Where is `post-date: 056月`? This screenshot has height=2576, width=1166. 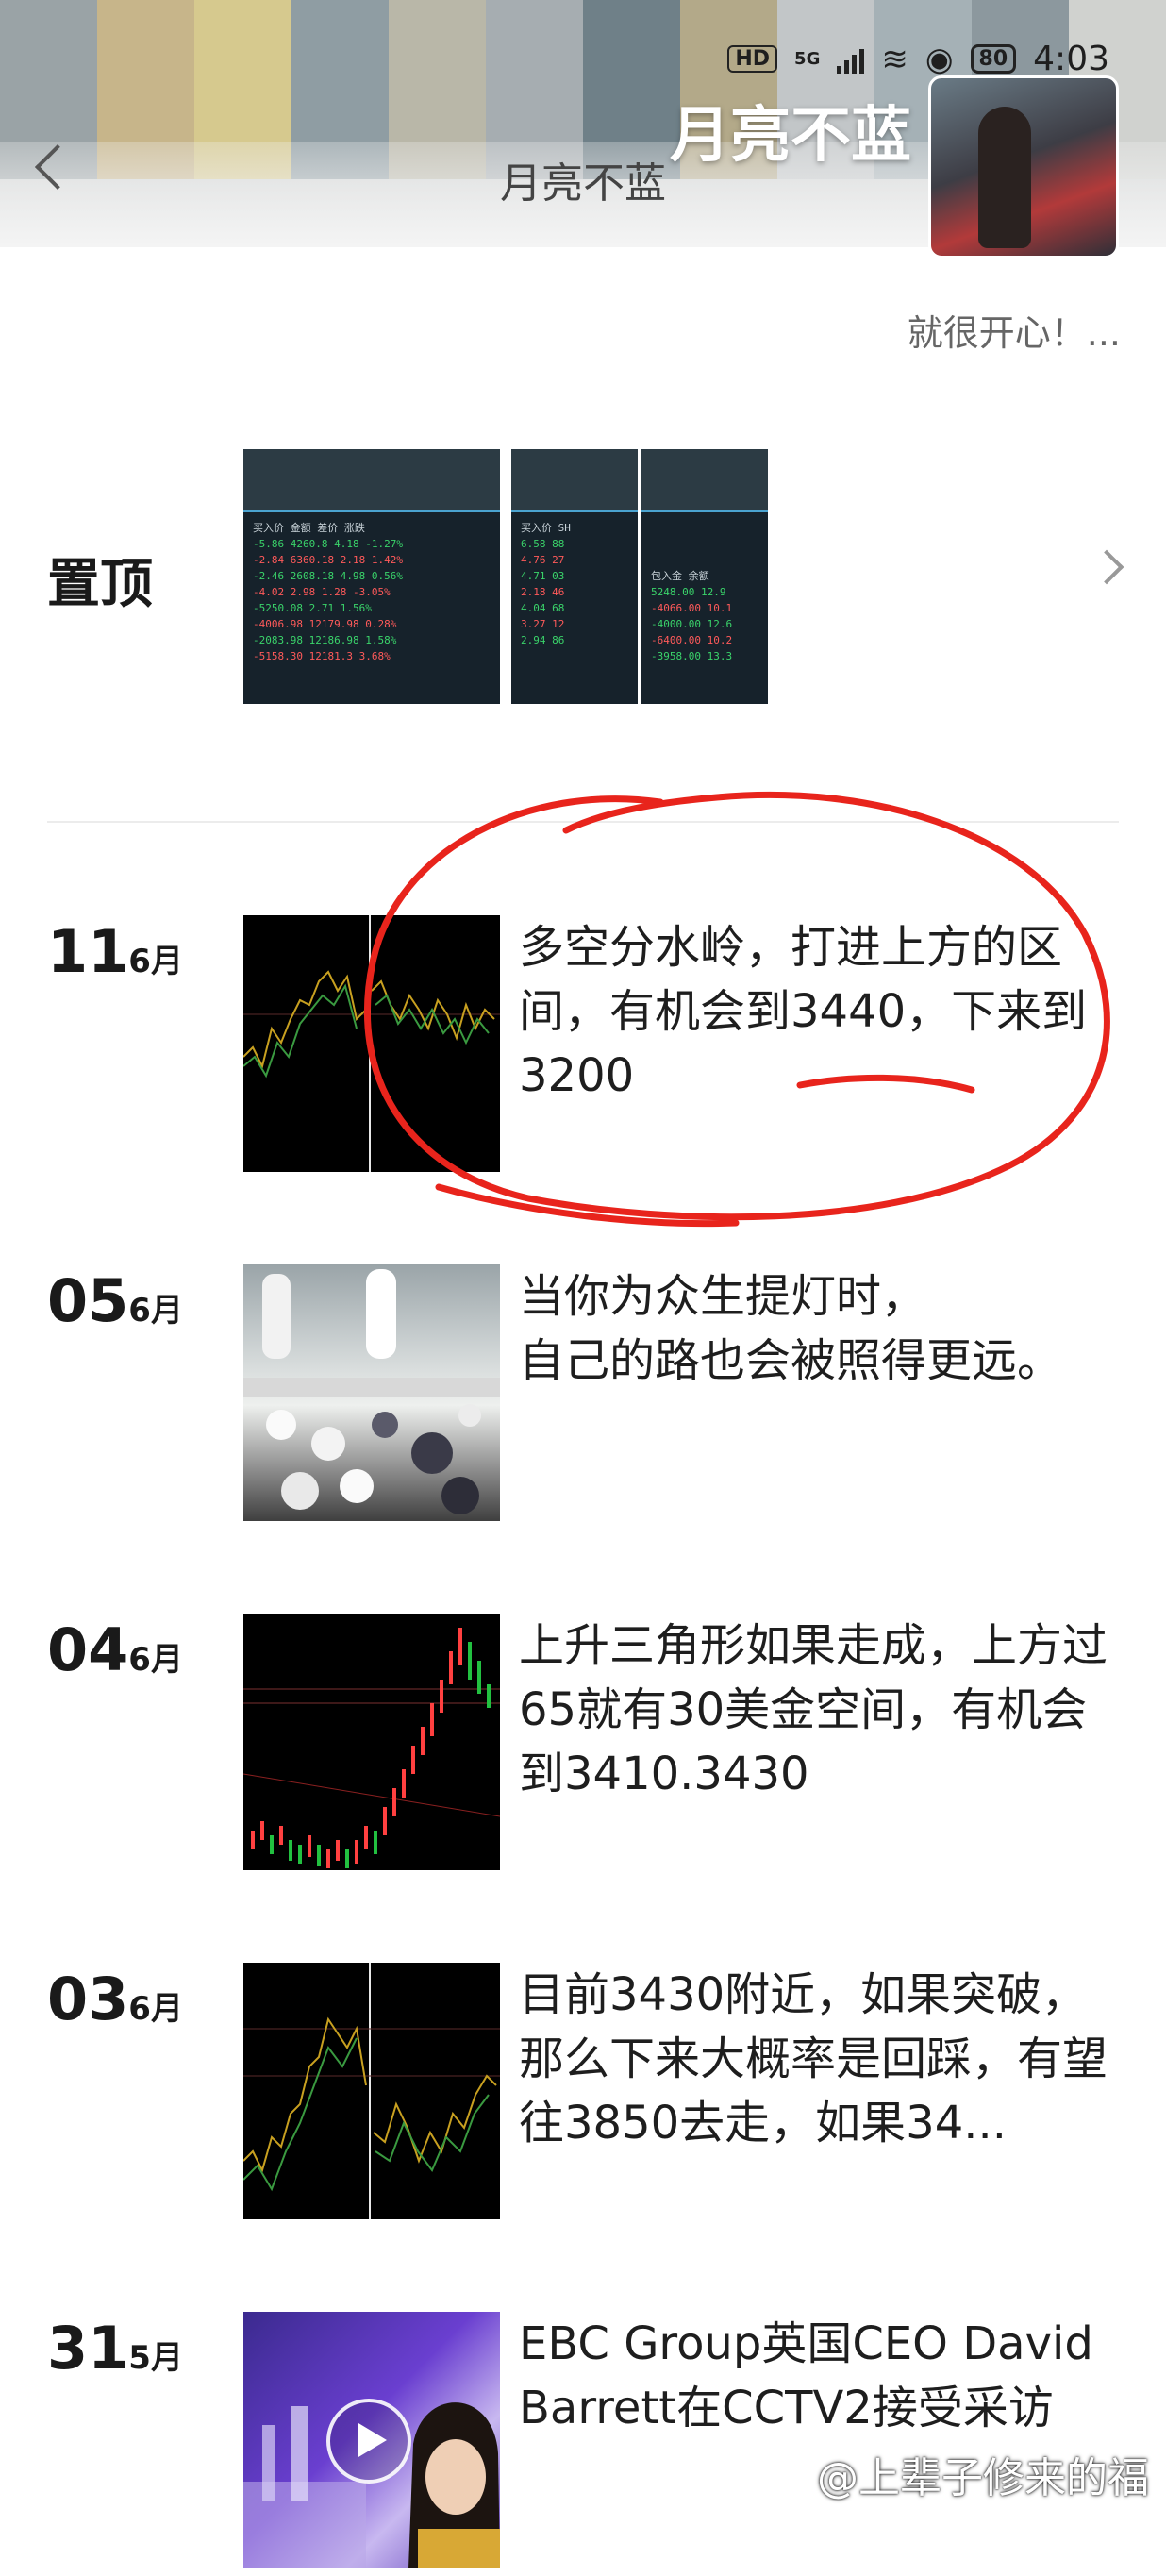 post-date: 056月 is located at coordinates (115, 1300).